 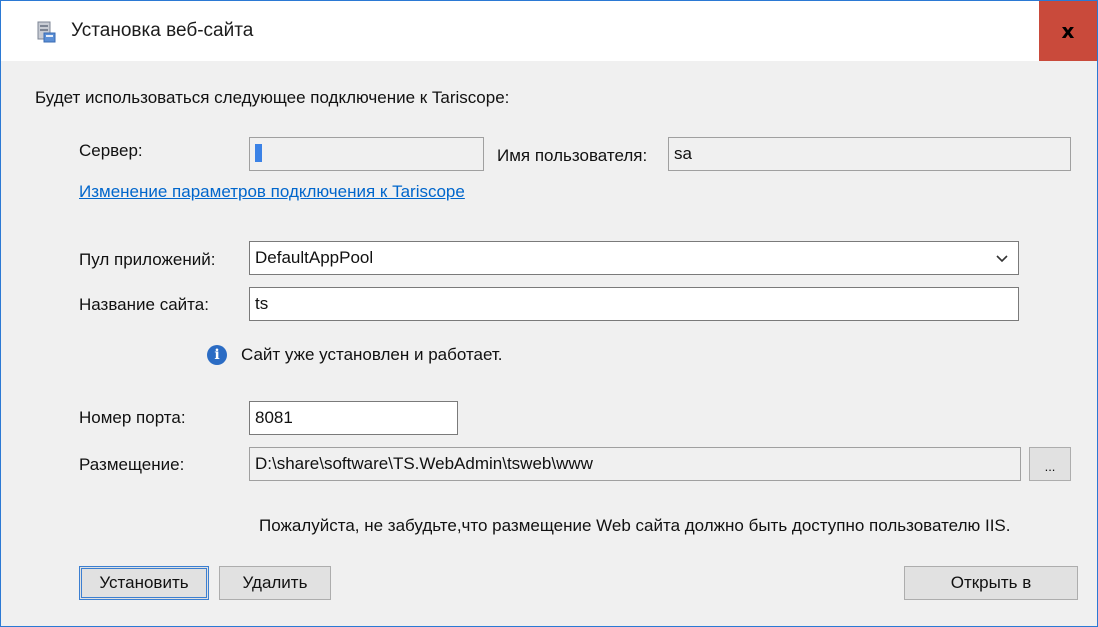 I want to click on info-icon: i, so click(x=217, y=355).